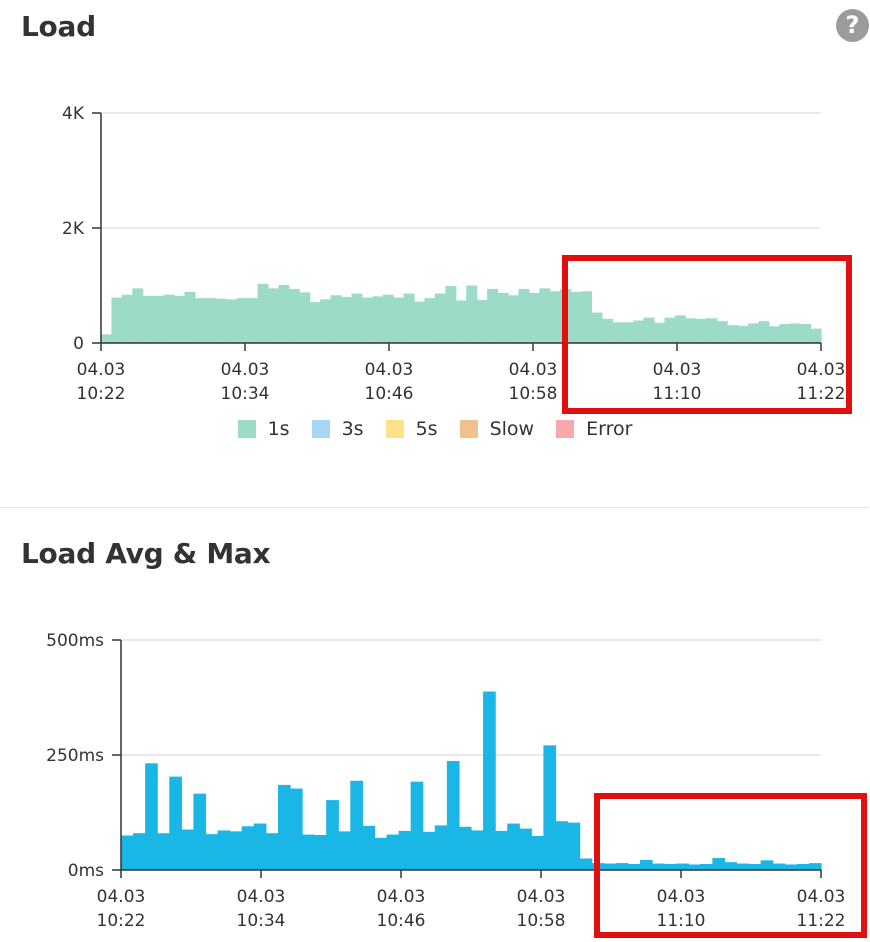 The width and height of the screenshot is (870, 942). What do you see at coordinates (541, 921) in the screenshot?
I see `avg-x-tick-time: 10:58` at bounding box center [541, 921].